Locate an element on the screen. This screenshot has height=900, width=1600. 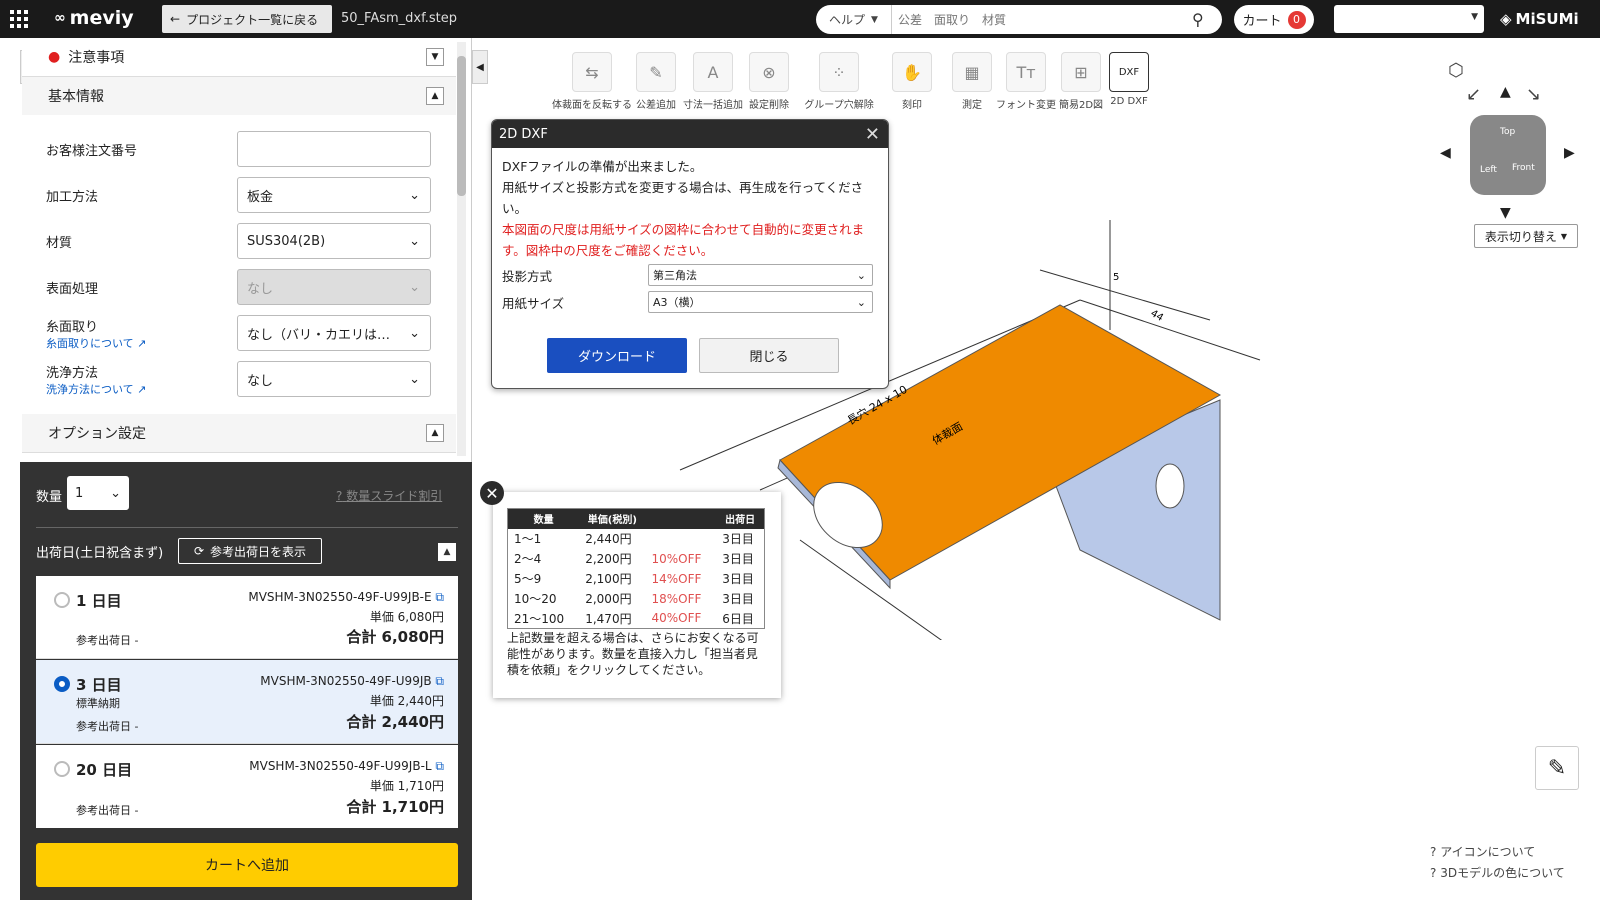
material-select: SUS304(2B) ⌄ is located at coordinates (334, 241).